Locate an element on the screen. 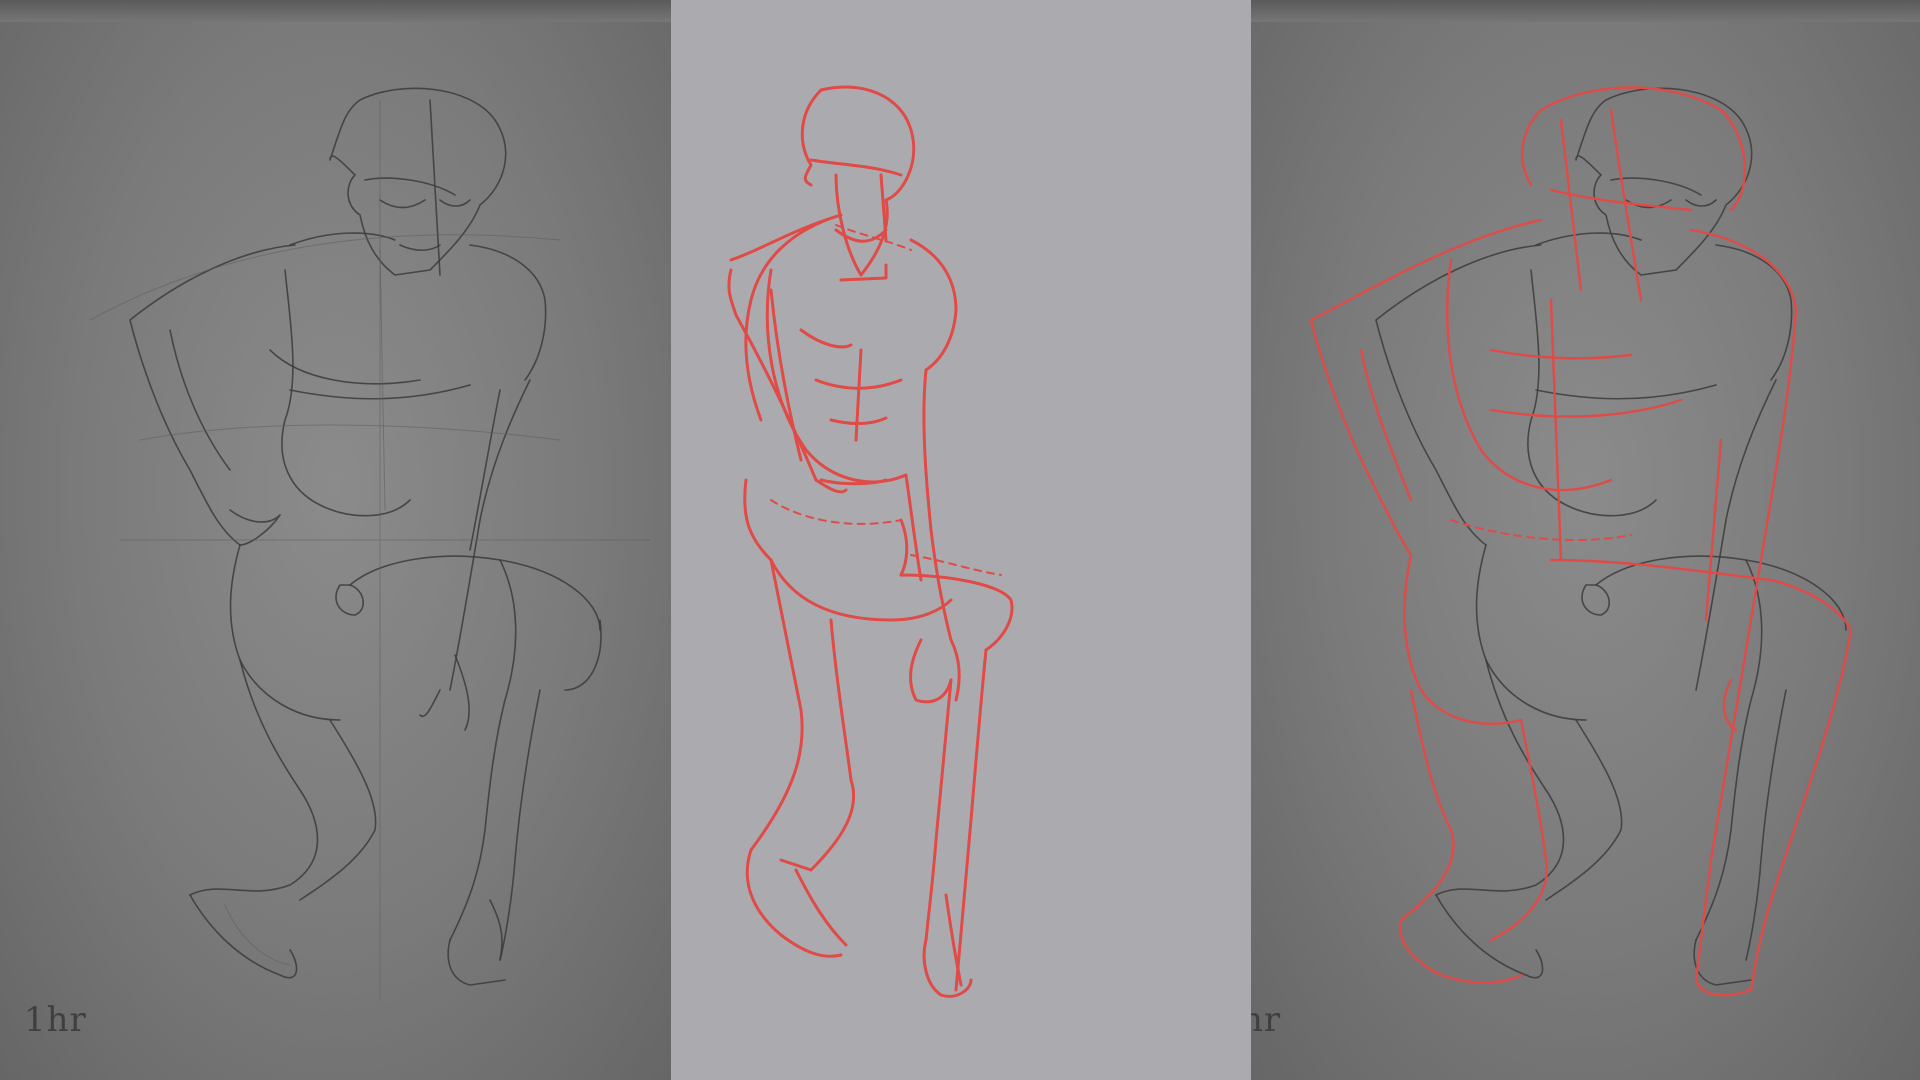 The width and height of the screenshot is (1920, 1080). duration-caption-left: 1hr is located at coordinates (55, 1020).